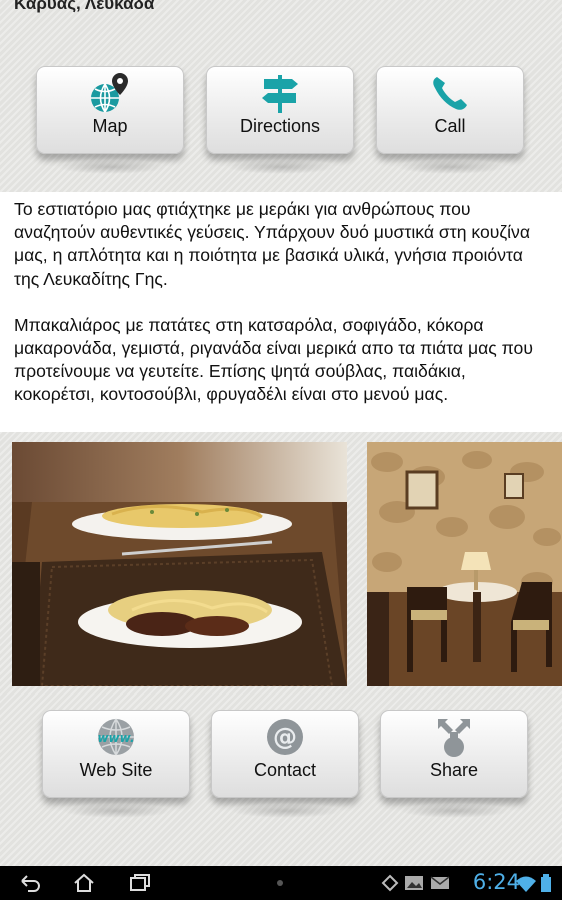 The image size is (562, 900). Describe the element at coordinates (110, 126) in the screenshot. I see `map-button-label: Map` at that location.